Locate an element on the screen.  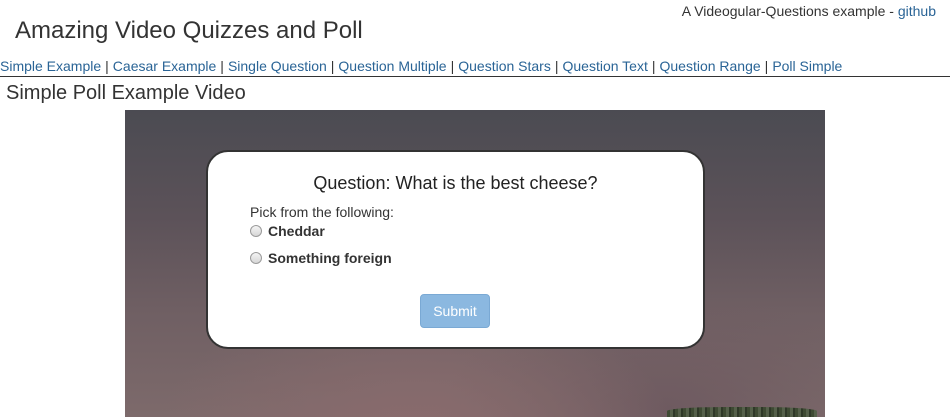
nav-link-poll-simple: Poll Simple is located at coordinates (807, 66).